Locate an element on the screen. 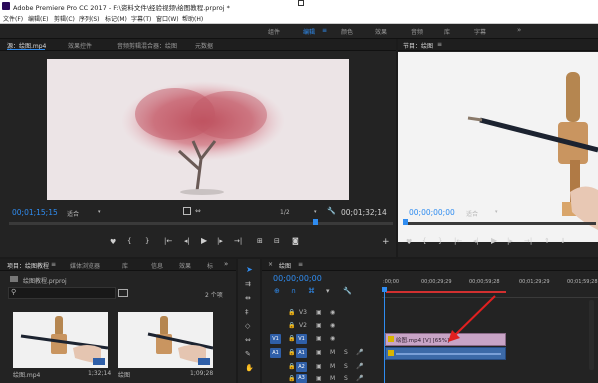 The width and height of the screenshot is (598, 383). close-icon: × is located at coordinates (270, 264).